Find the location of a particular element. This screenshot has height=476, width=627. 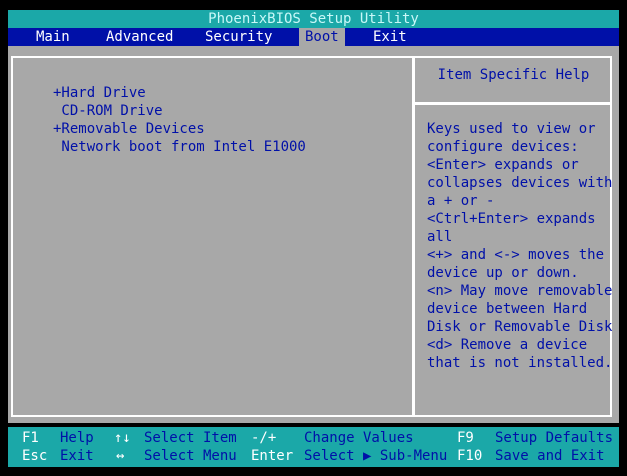

menu-exit: Exit is located at coordinates (390, 37).